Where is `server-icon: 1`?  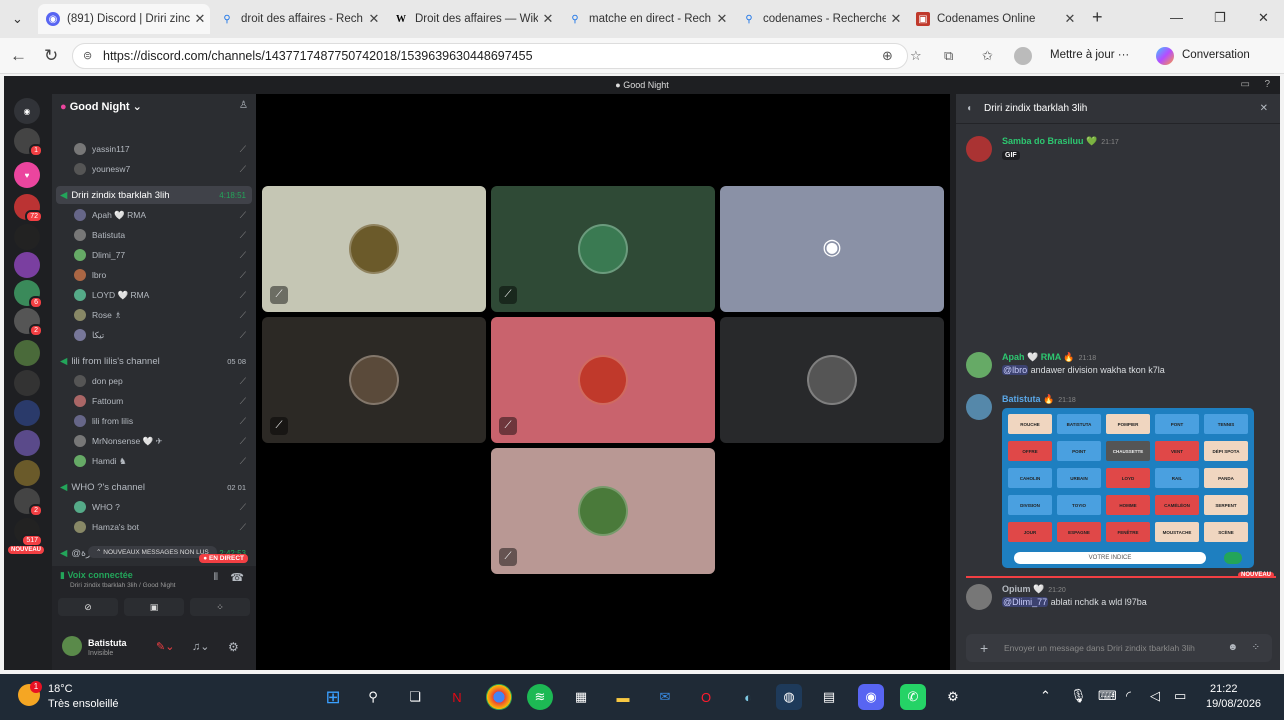
server-icon: 1 is located at coordinates (28, 142).